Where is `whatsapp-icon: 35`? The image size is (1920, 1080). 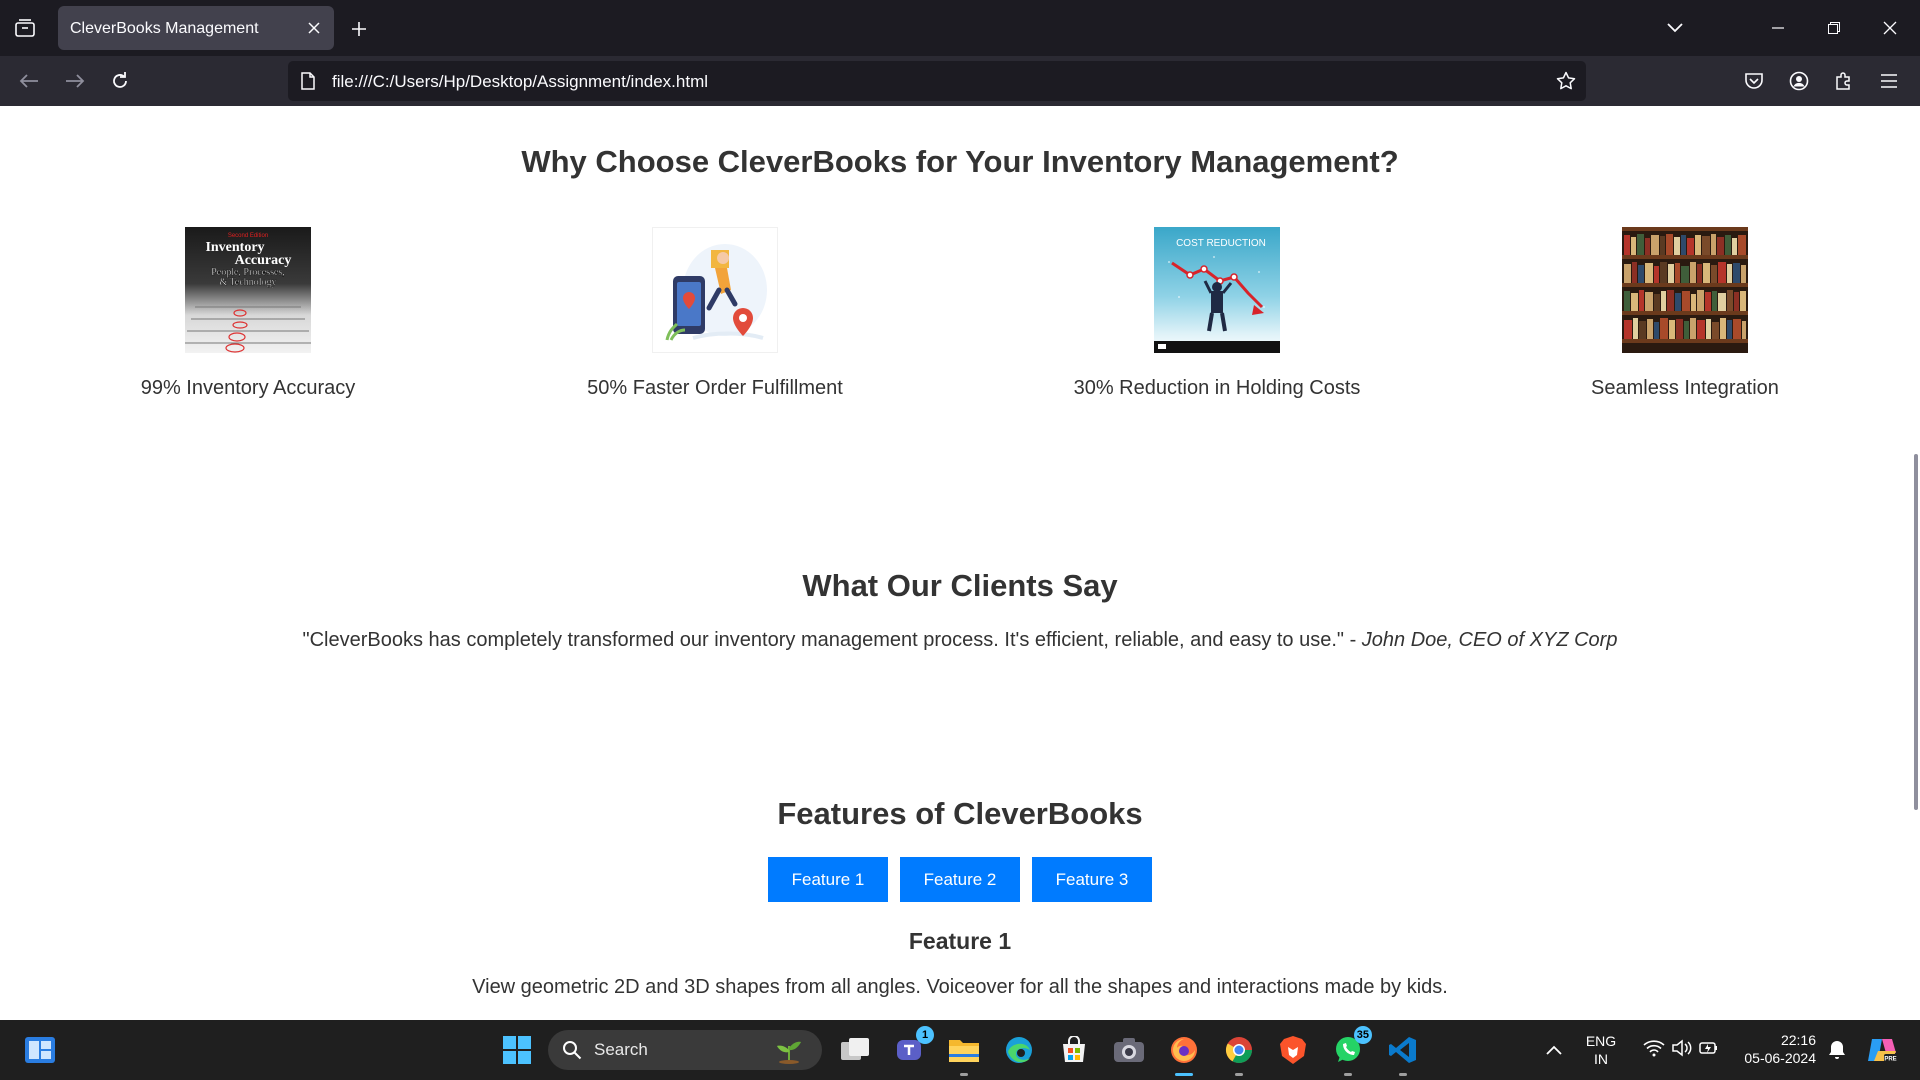 whatsapp-icon: 35 is located at coordinates (1350, 1051).